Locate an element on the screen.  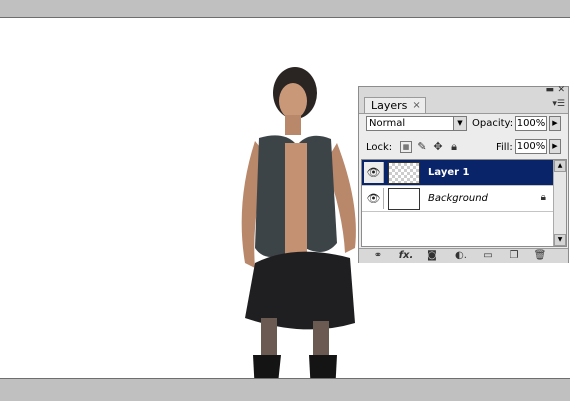
layer-name: Layer 1 is located at coordinates (449, 172).